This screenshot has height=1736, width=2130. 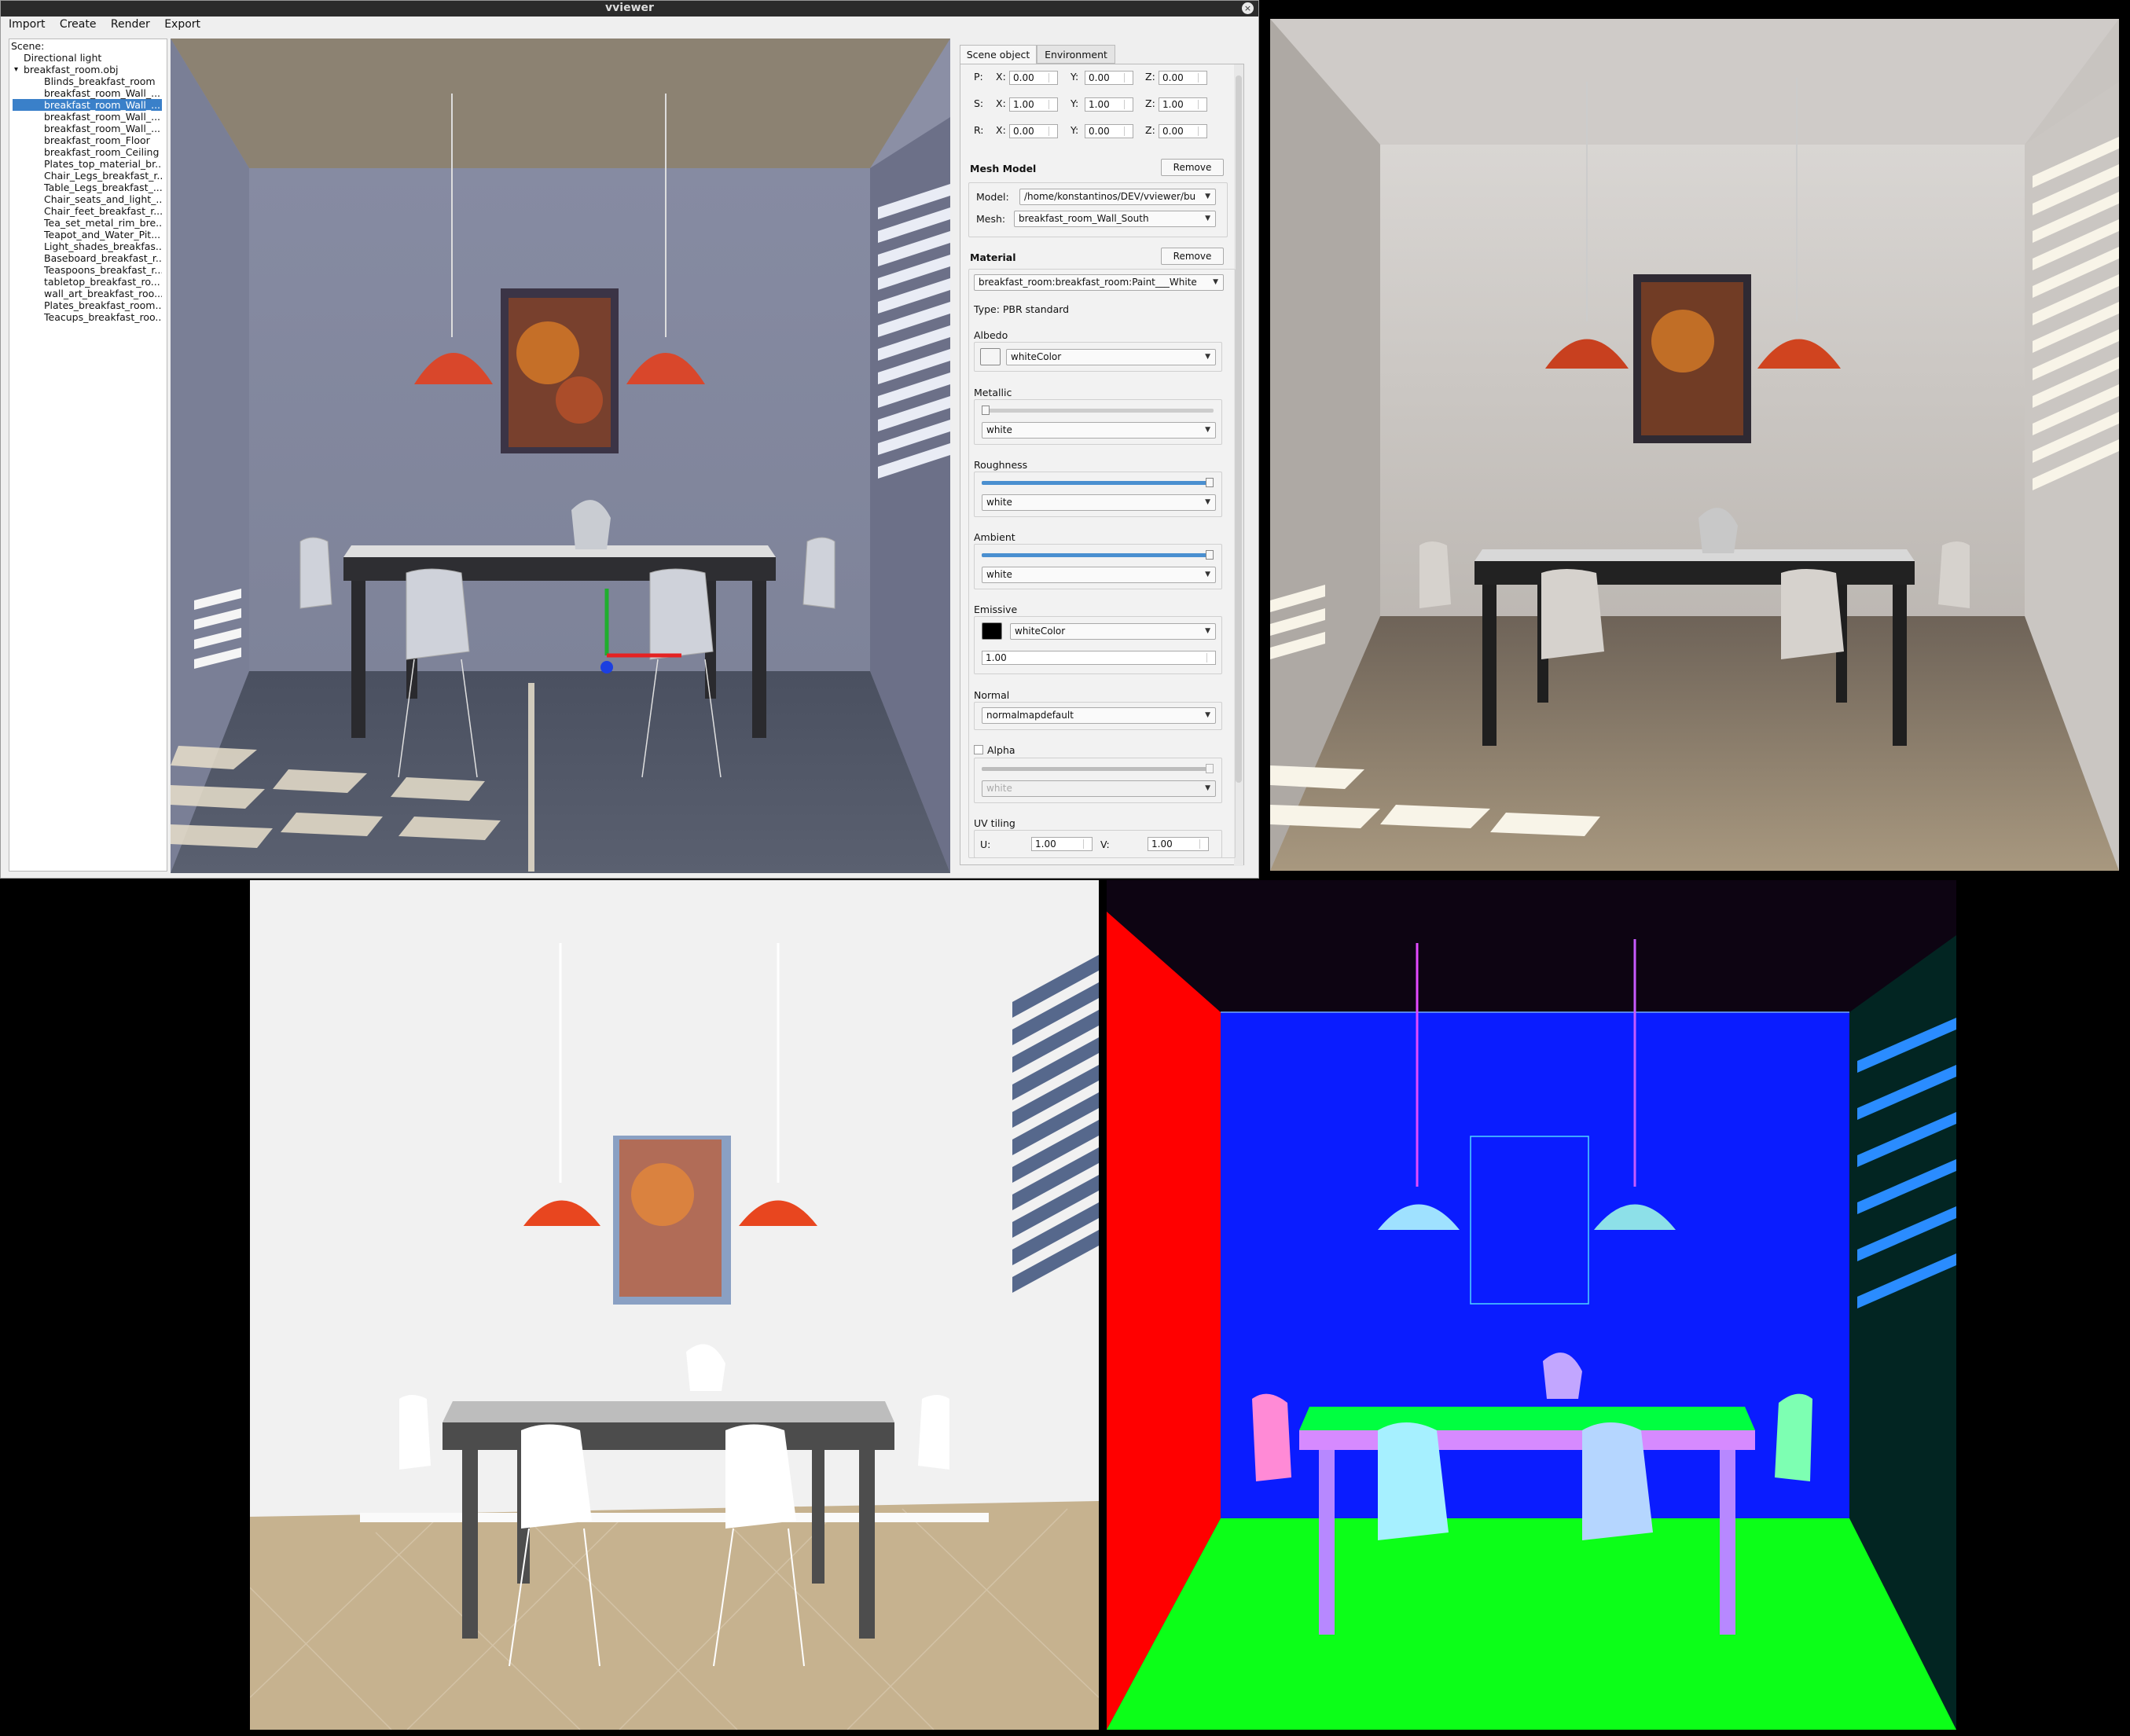 I want to click on emissive-texture-select: whiteColor ▼, so click(x=1113, y=631).